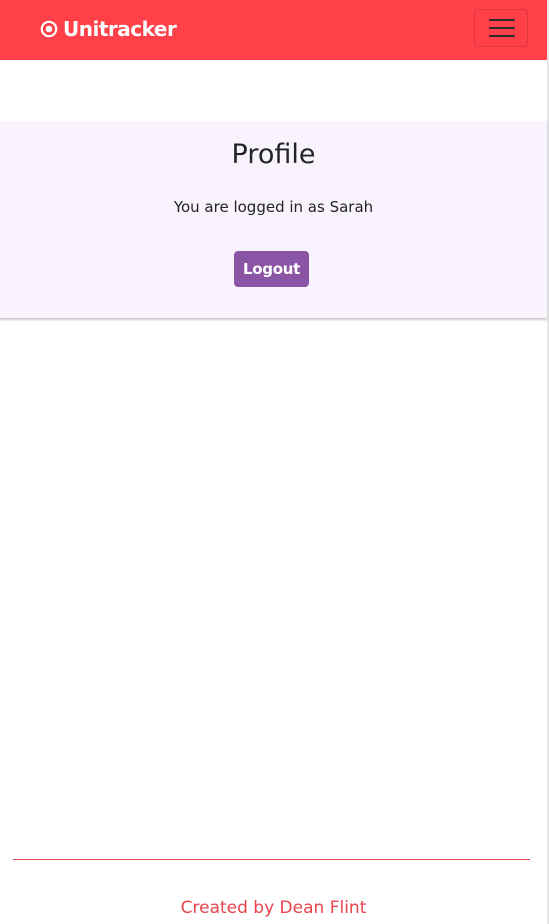 The height and width of the screenshot is (924, 549). I want to click on brand-name: Unitracker, so click(120, 29).